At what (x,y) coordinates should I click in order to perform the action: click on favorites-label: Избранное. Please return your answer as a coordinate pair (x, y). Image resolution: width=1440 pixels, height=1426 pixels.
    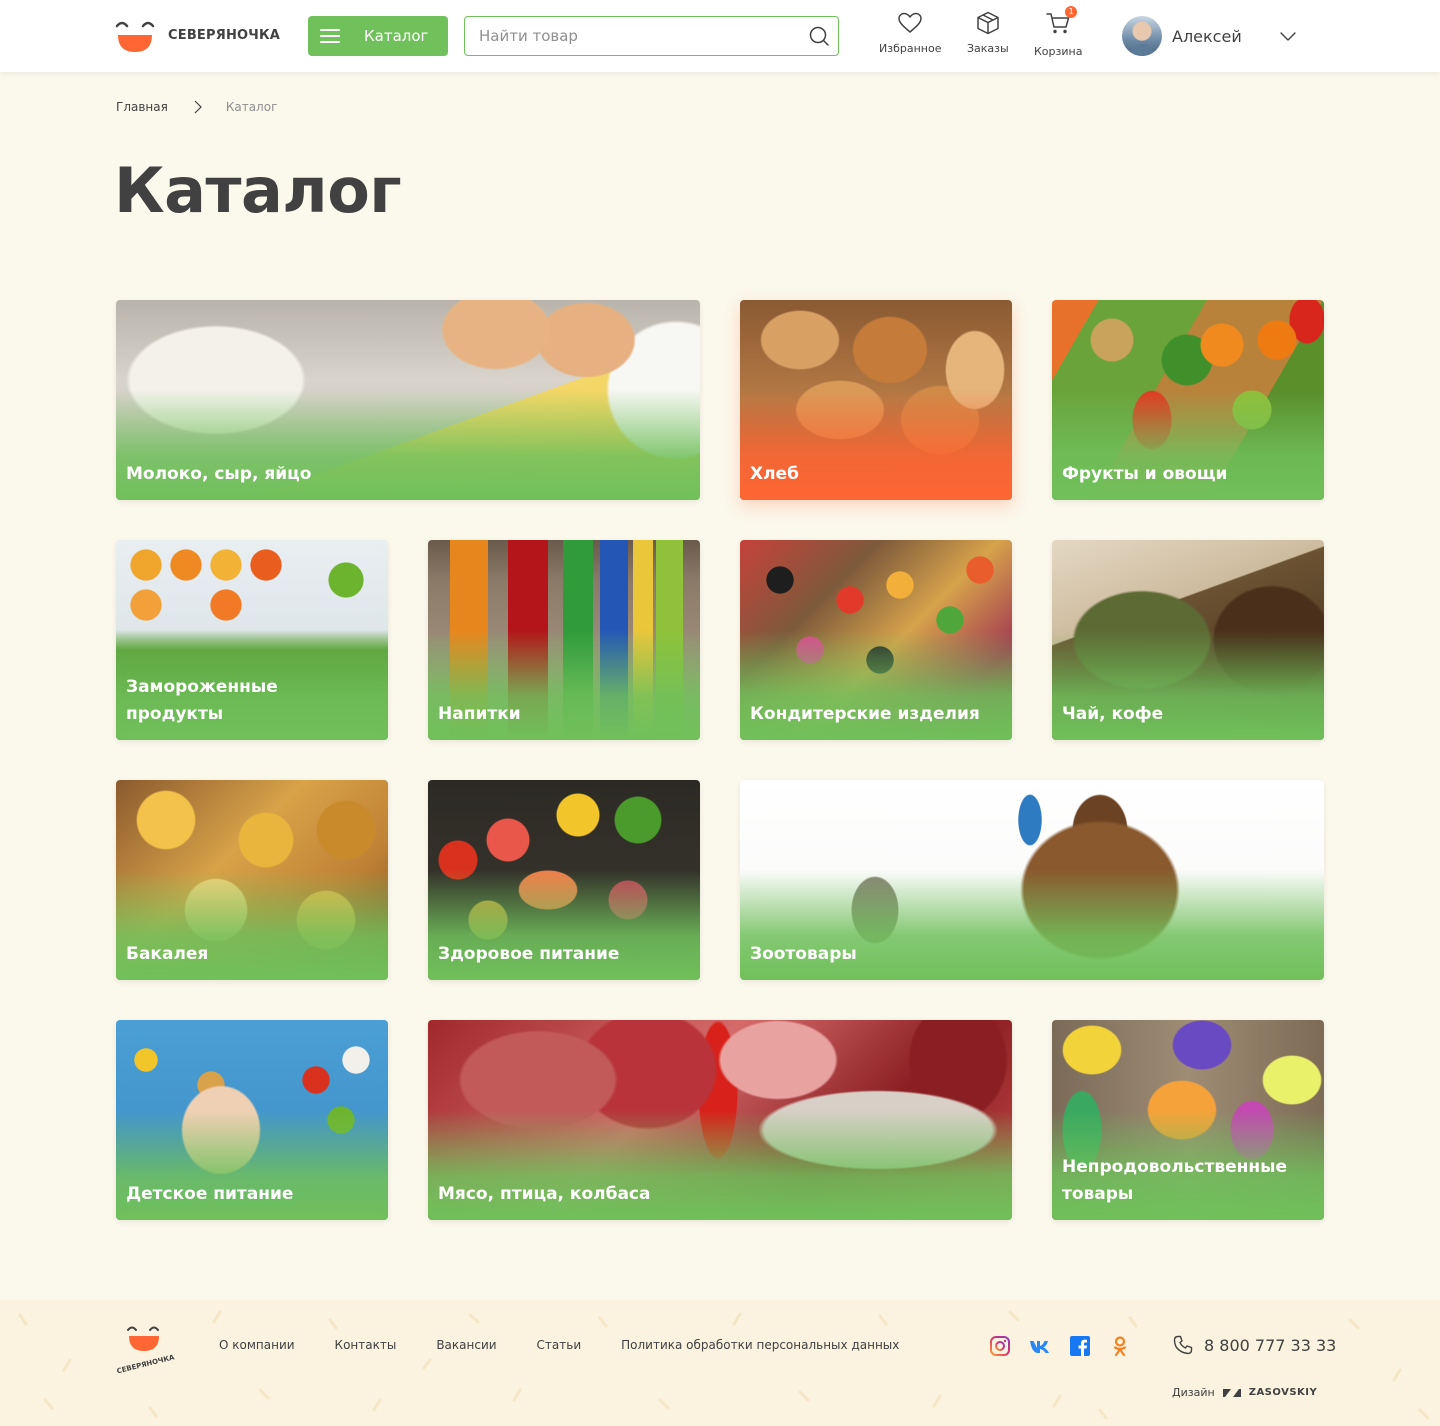
    Looking at the image, I should click on (910, 48).